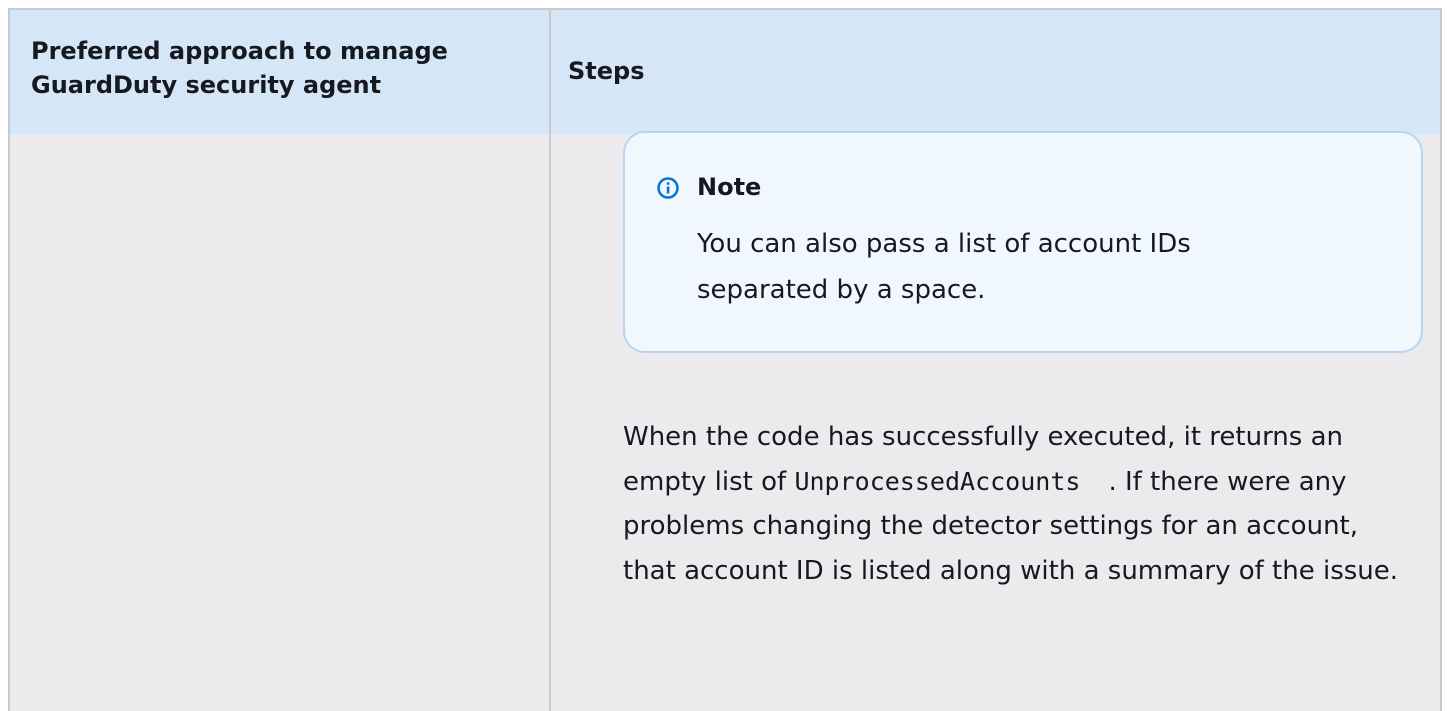  What do you see at coordinates (550, 360) in the screenshot?
I see `column-divider` at bounding box center [550, 360].